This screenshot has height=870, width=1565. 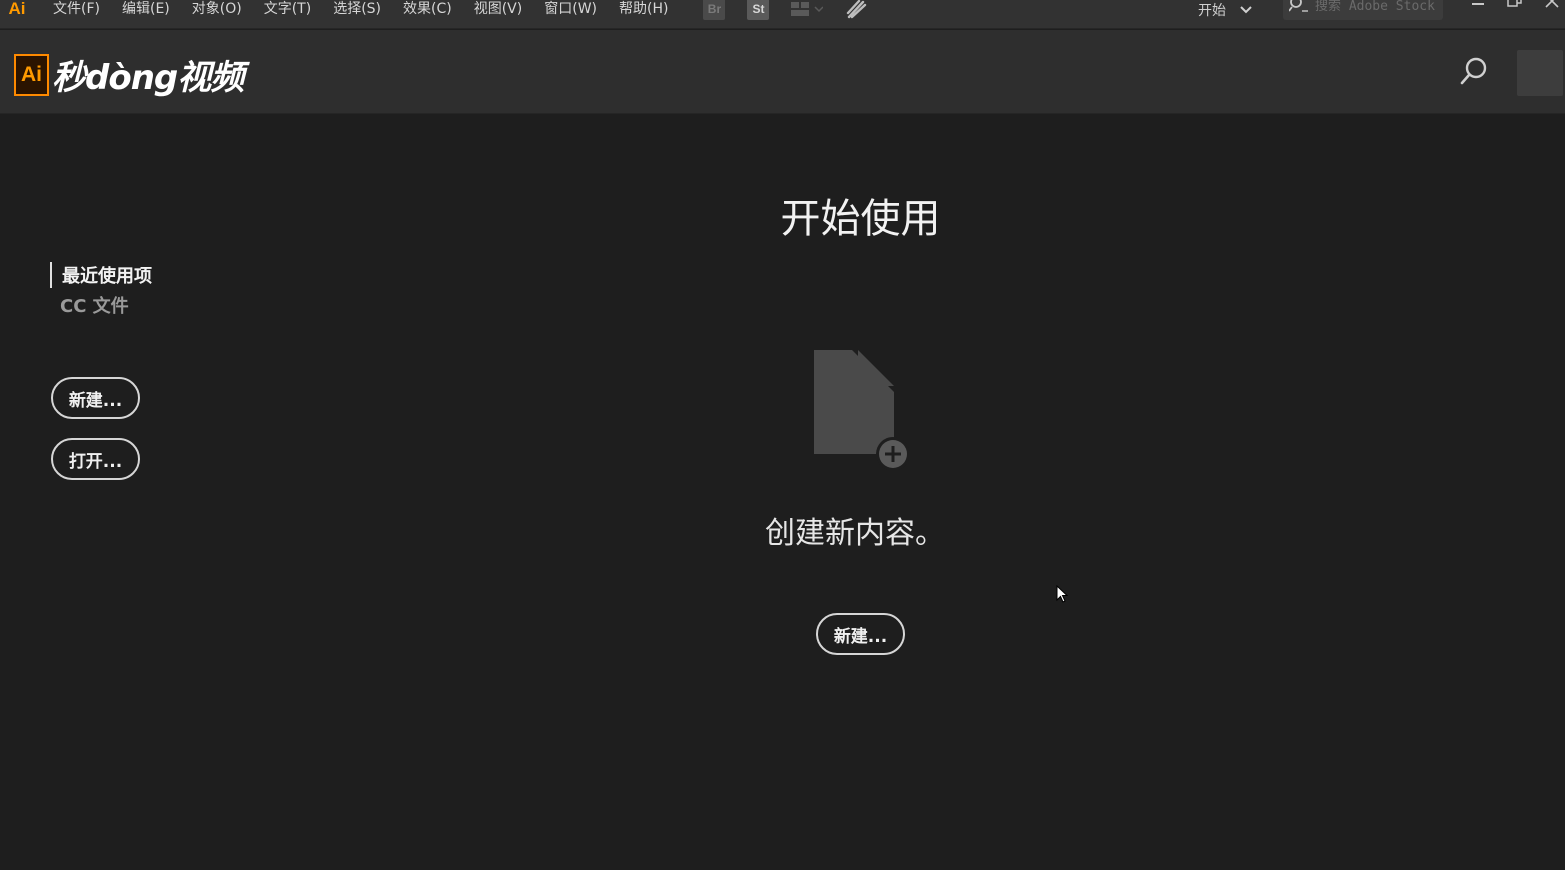 I want to click on menu-effect: 效果(C), so click(x=427, y=9).